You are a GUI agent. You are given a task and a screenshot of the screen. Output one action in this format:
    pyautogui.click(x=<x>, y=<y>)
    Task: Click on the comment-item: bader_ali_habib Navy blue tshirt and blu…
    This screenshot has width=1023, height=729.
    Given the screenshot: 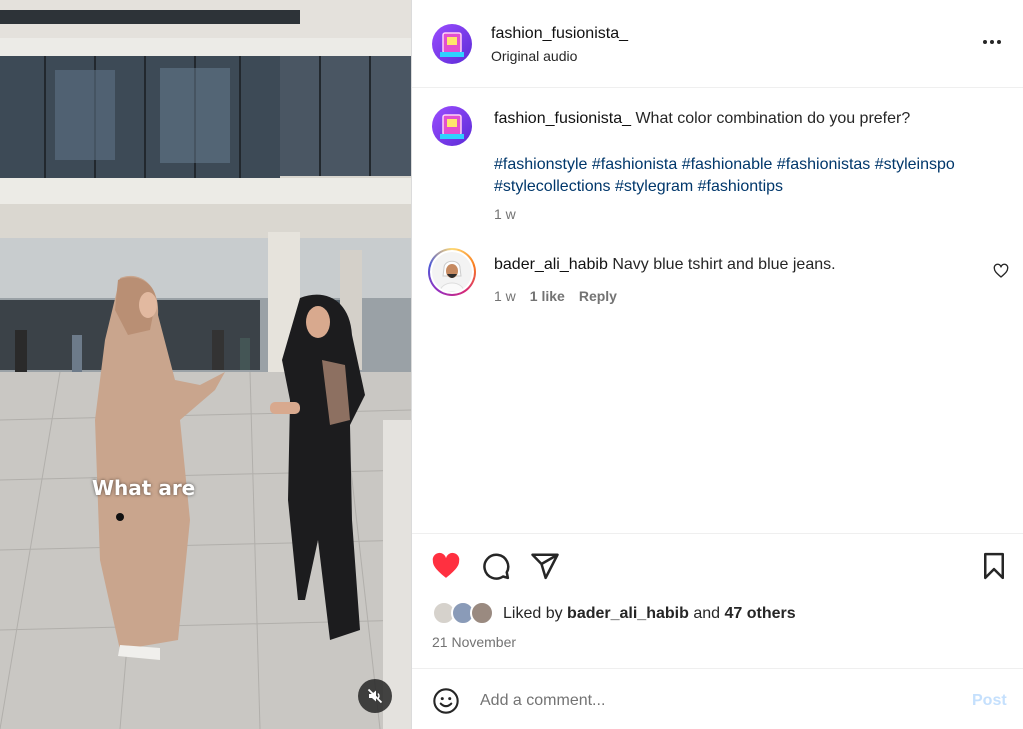 What is the action you would take?
    pyautogui.click(x=717, y=281)
    